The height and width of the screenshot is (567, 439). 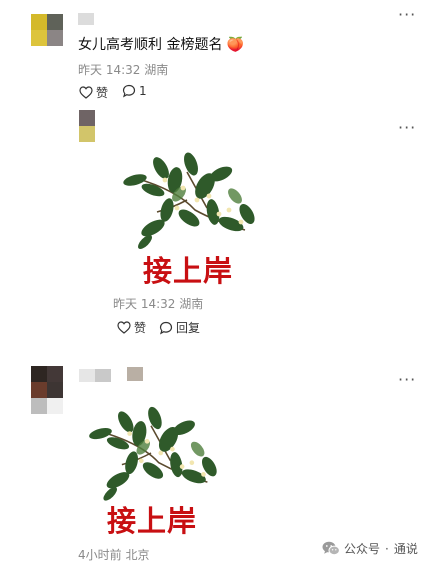 I want to click on badge-blurred, so click(x=135, y=374).